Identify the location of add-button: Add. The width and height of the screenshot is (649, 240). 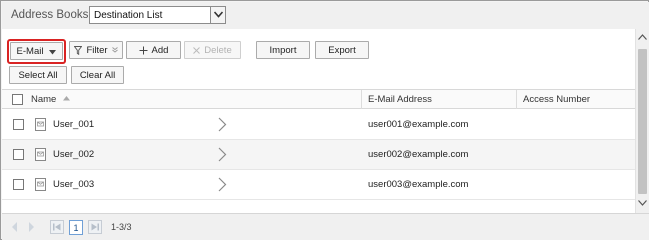
(153, 50).